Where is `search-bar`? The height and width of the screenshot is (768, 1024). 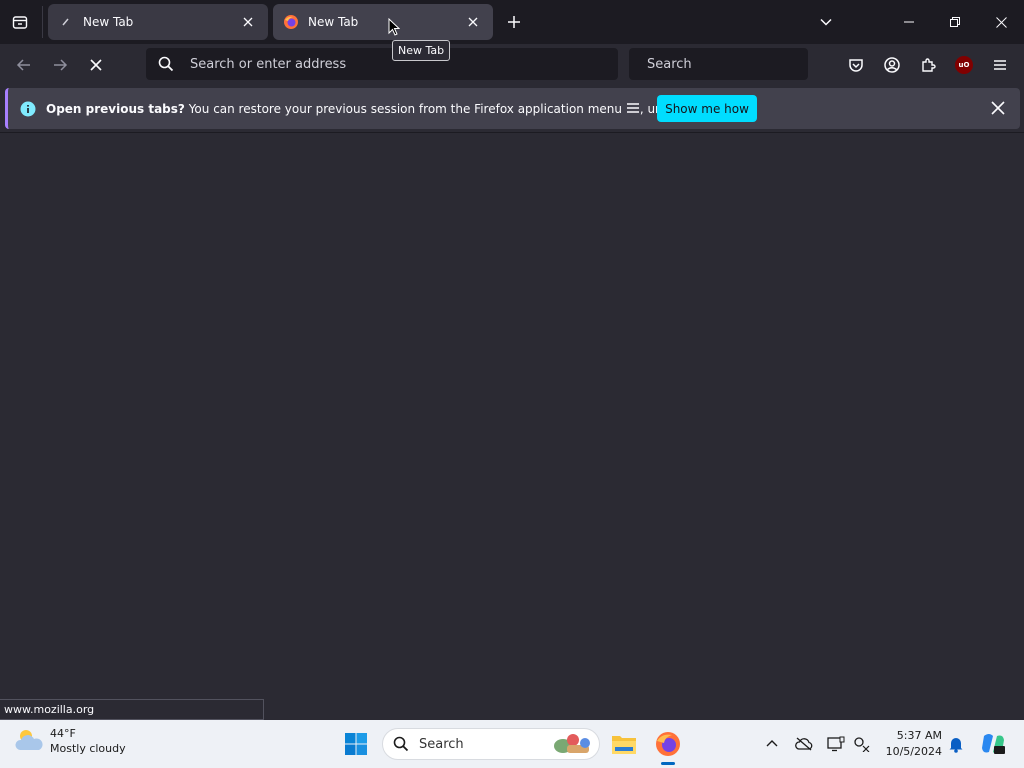 search-bar is located at coordinates (724, 64).